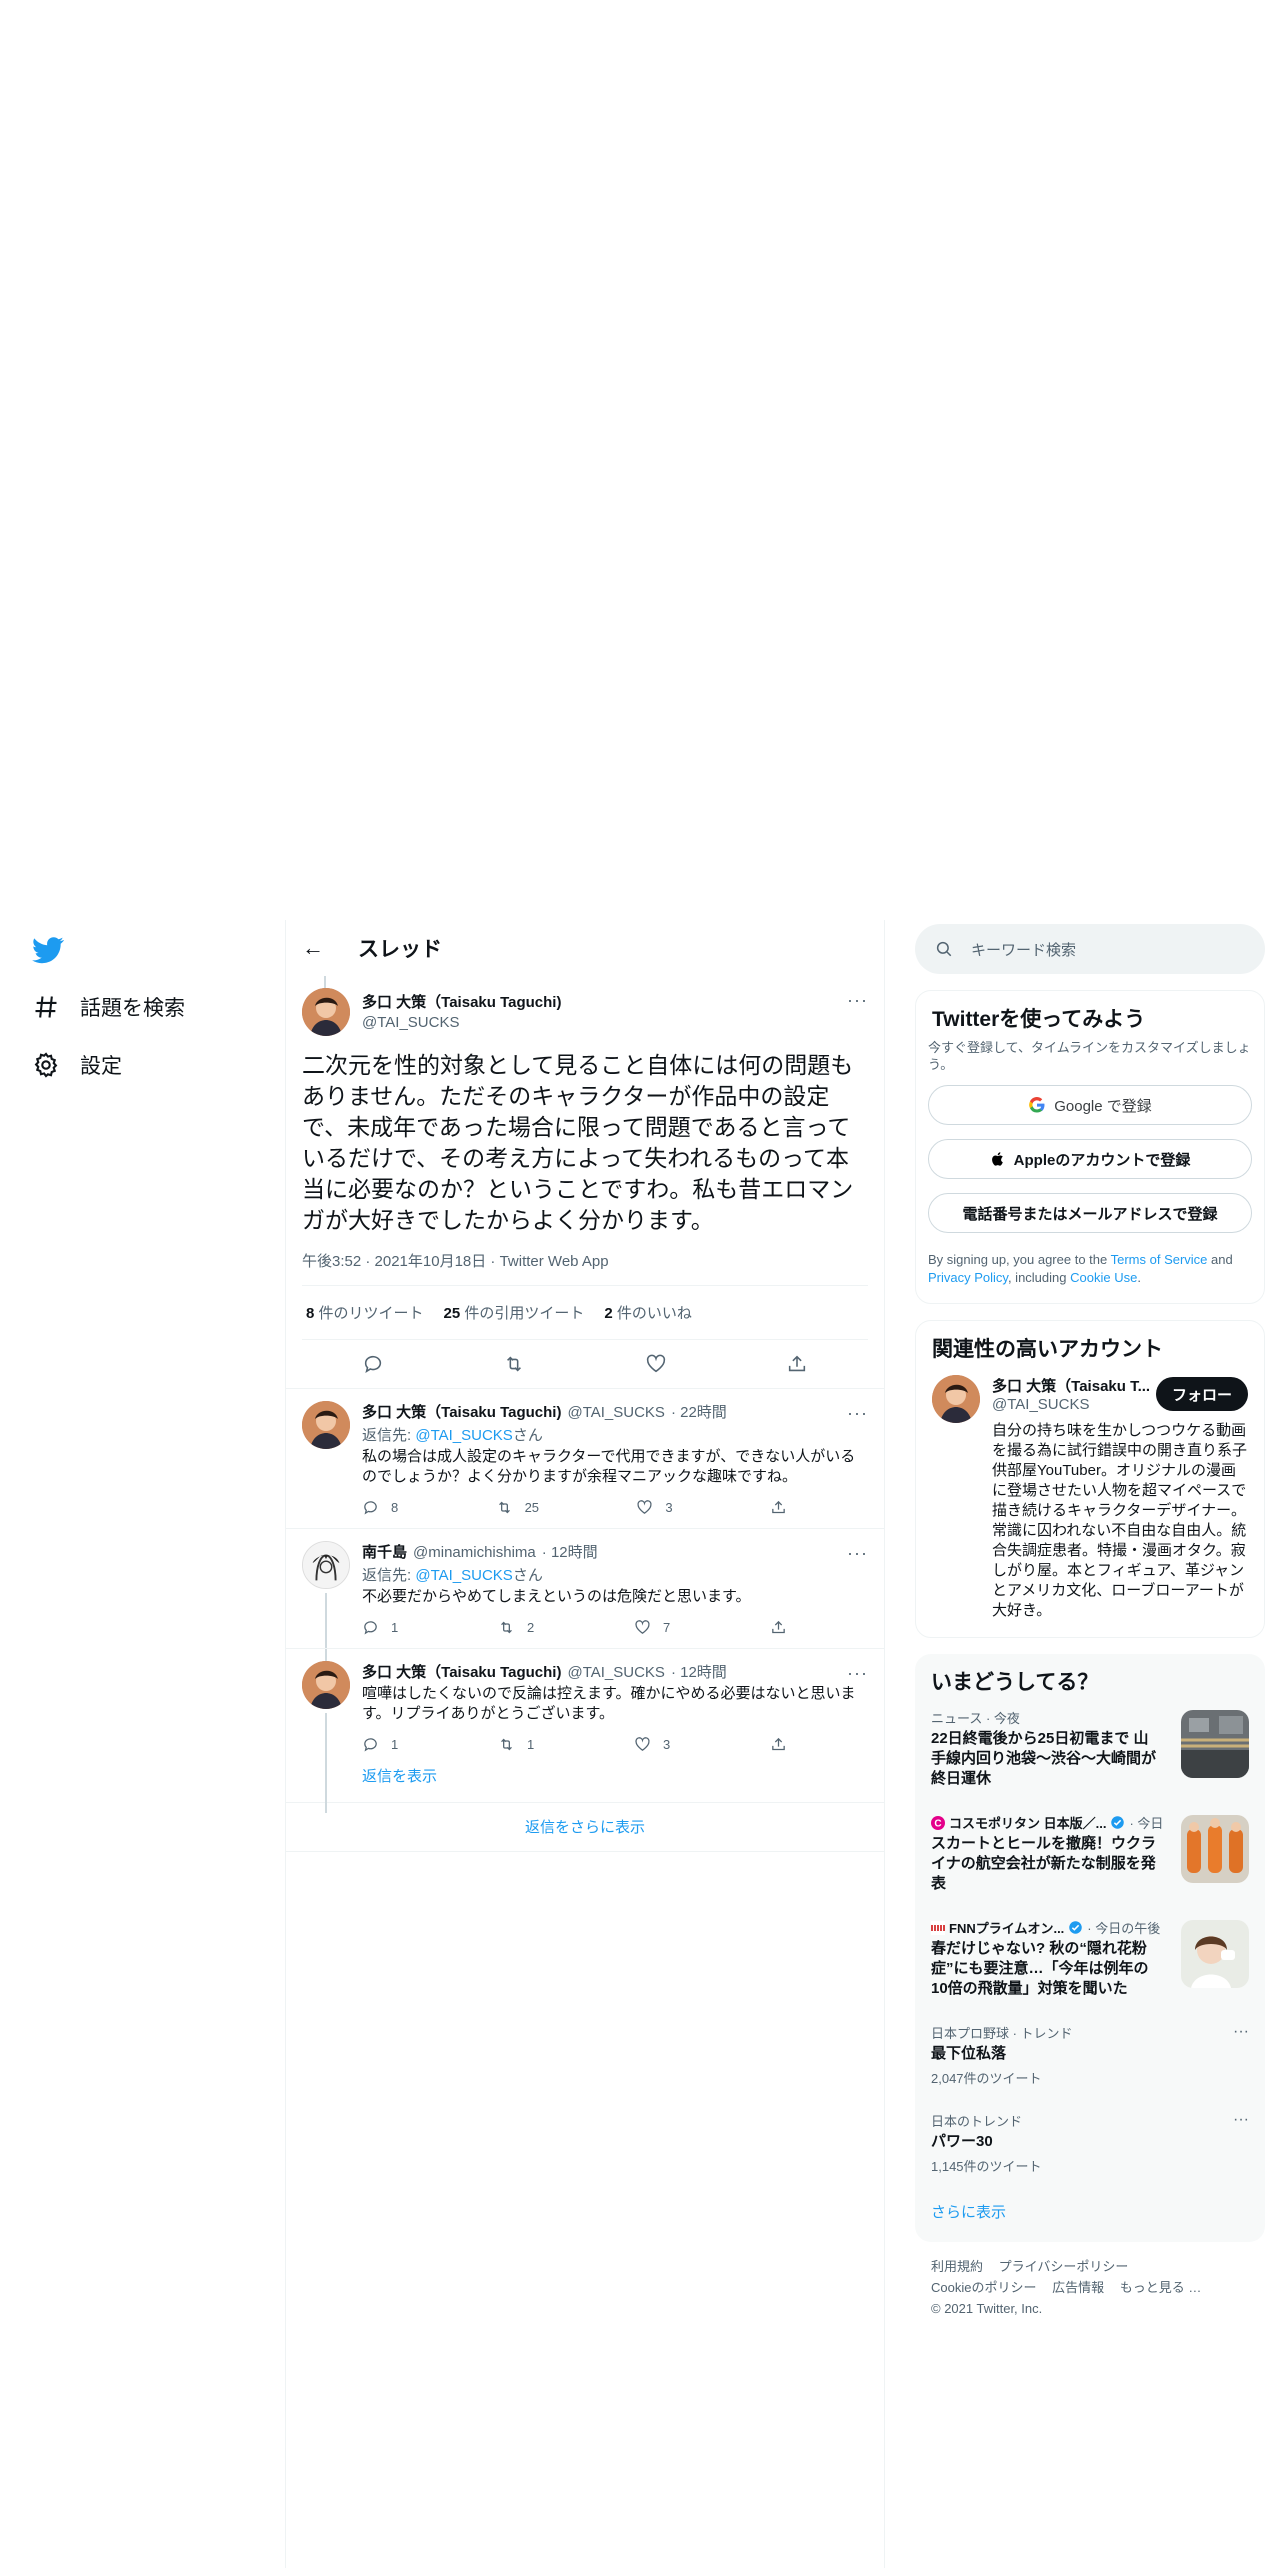 This screenshot has width=1284, height=2568. Describe the element at coordinates (1090, 1213) in the screenshot. I see `phone-email-signup-button: 電話番号またはメールアドレスで登録` at that location.